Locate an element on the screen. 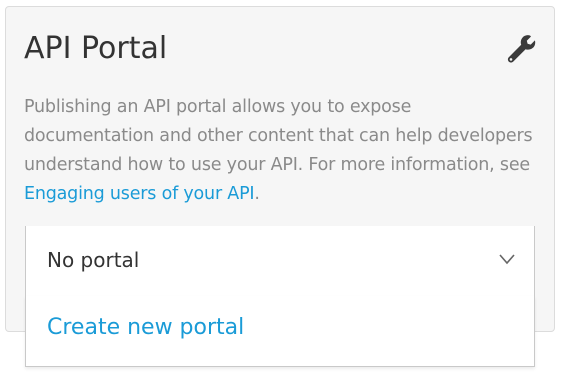 The height and width of the screenshot is (387, 567). engaging-users-link: Engaging users of your API is located at coordinates (139, 194).